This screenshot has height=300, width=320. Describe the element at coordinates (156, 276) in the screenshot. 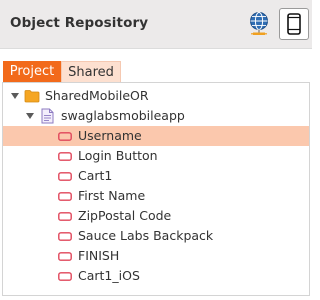

I see `tree-object-item: Cart1_iOS` at that location.